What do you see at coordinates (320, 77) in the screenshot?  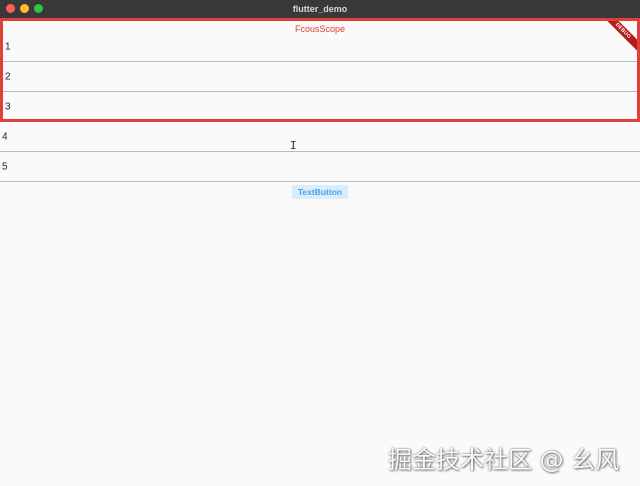 I see `list-item: 2` at bounding box center [320, 77].